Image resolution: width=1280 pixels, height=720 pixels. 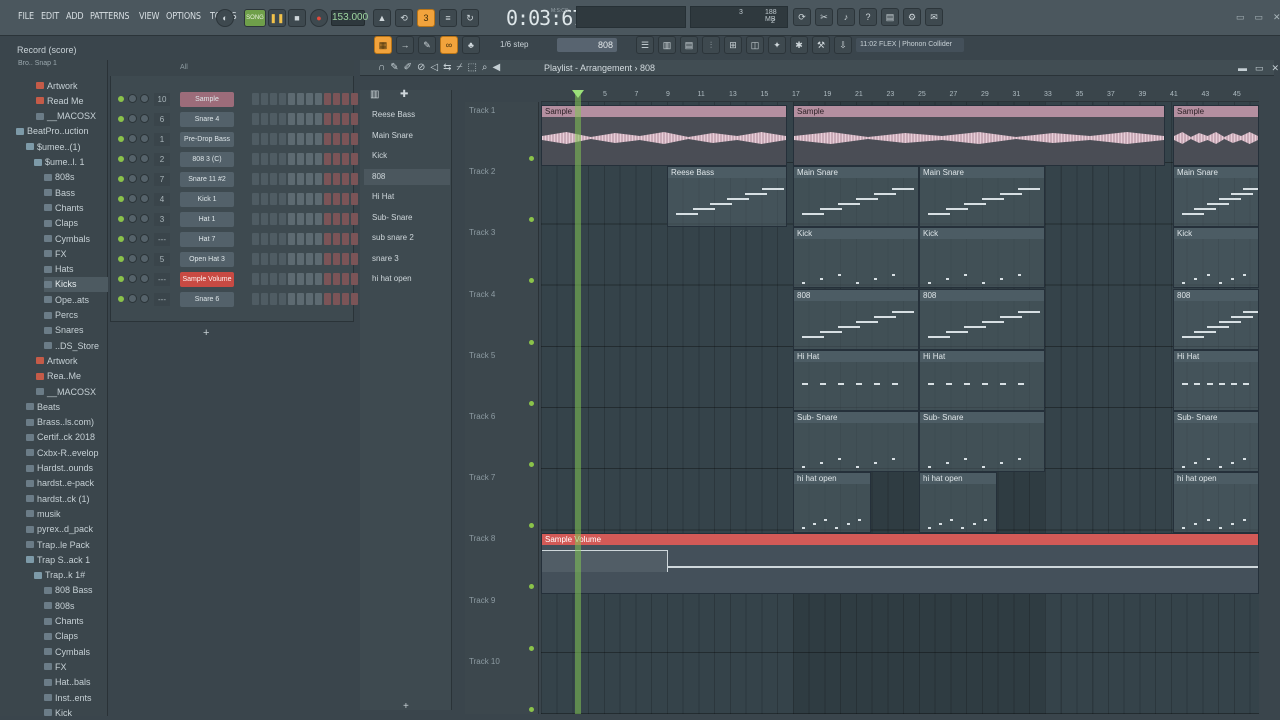 I want to click on browser-item: Hardst..ounds, so click(x=67, y=468).